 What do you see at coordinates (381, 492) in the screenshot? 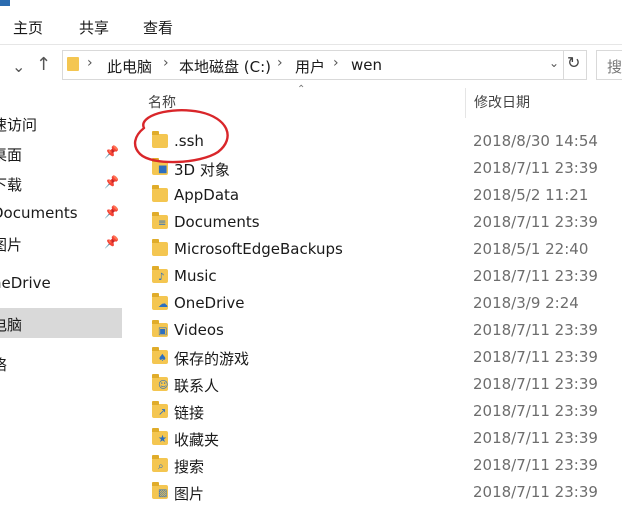
I see `file-row: ▨ 图片 2018/7/11 23:39` at bounding box center [381, 492].